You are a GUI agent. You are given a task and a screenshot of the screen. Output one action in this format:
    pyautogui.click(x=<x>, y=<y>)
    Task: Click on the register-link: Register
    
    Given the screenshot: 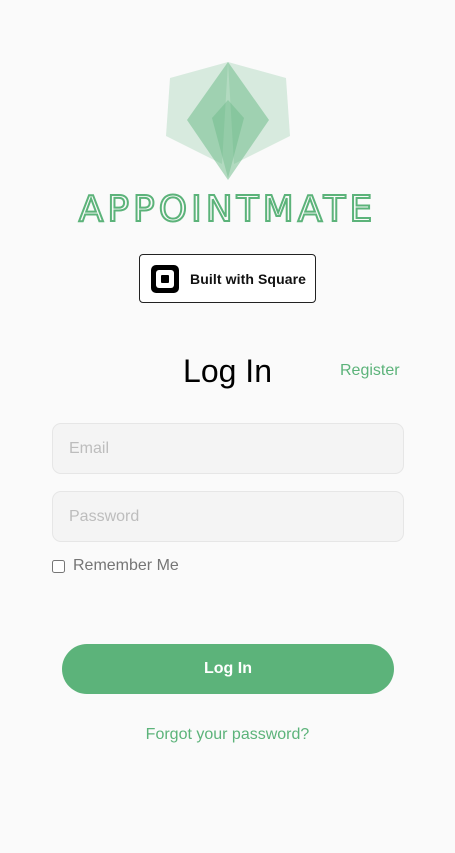 What is the action you would take?
    pyautogui.click(x=370, y=371)
    